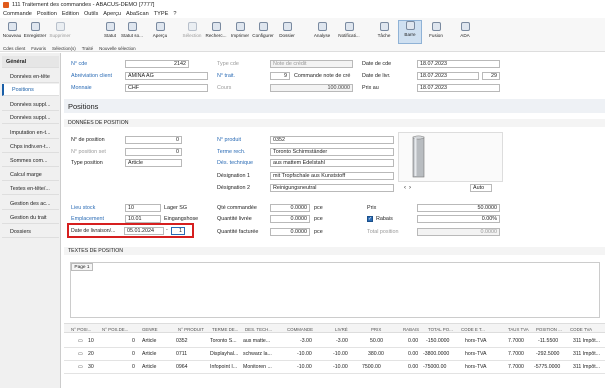  What do you see at coordinates (153, 140) in the screenshot?
I see `no-pos-field: 0` at bounding box center [153, 140].